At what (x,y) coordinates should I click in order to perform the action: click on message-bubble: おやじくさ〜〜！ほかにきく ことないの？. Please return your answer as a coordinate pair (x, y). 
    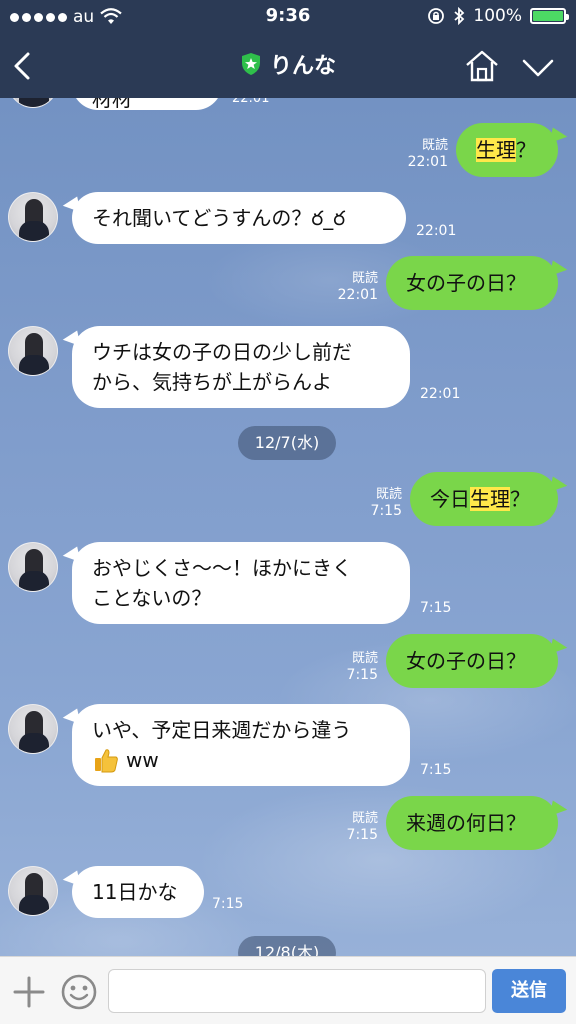
    Looking at the image, I should click on (241, 583).